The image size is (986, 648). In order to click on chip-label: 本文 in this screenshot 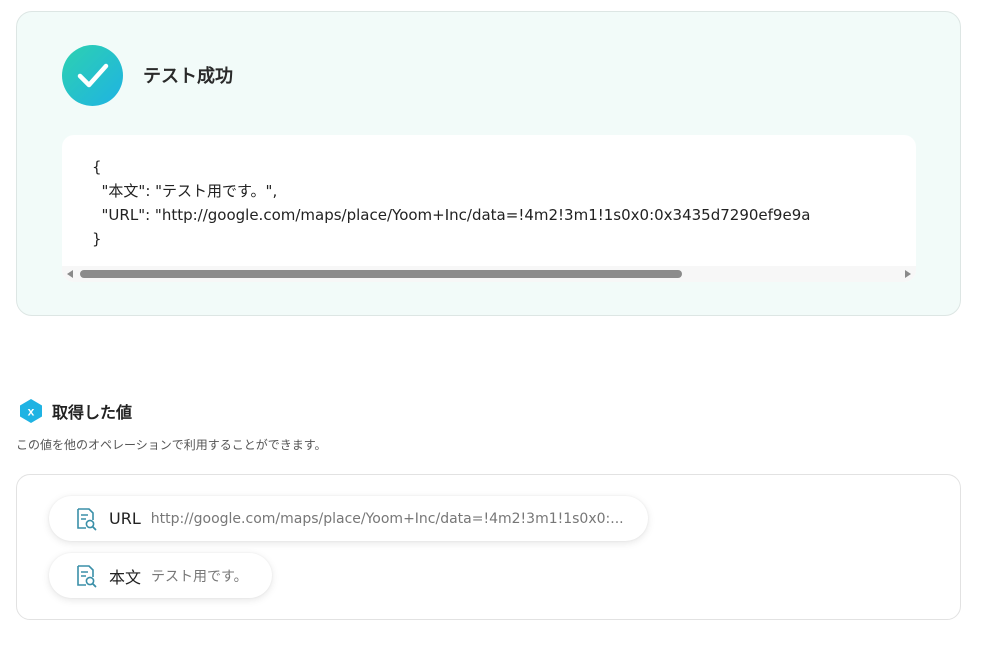, I will do `click(125, 577)`.